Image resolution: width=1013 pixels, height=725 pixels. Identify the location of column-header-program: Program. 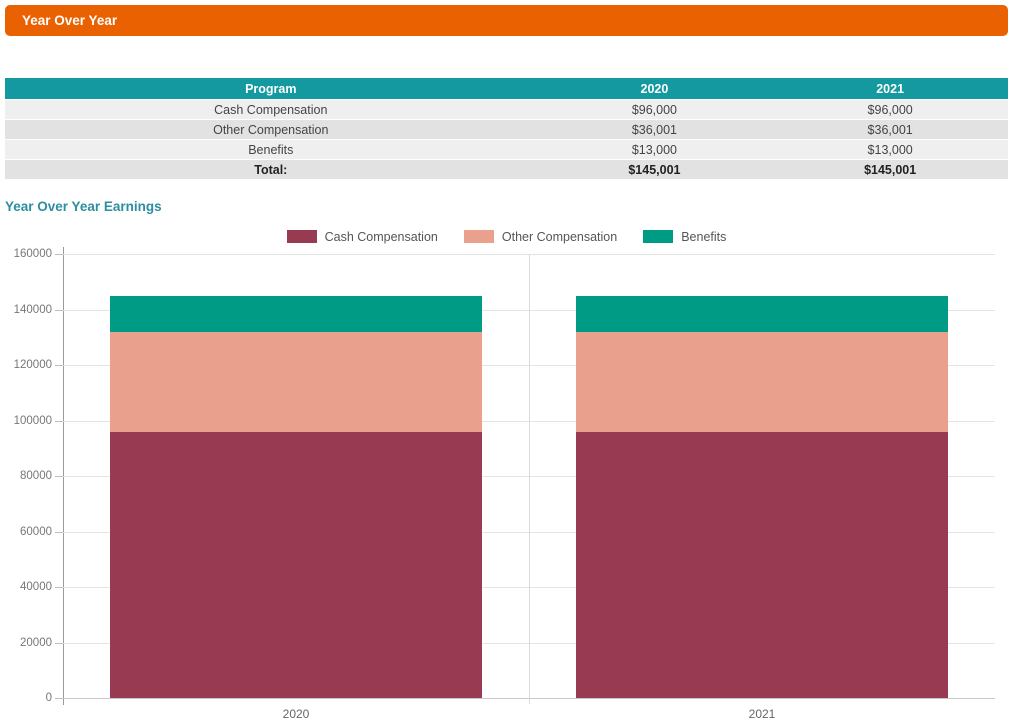
(271, 88).